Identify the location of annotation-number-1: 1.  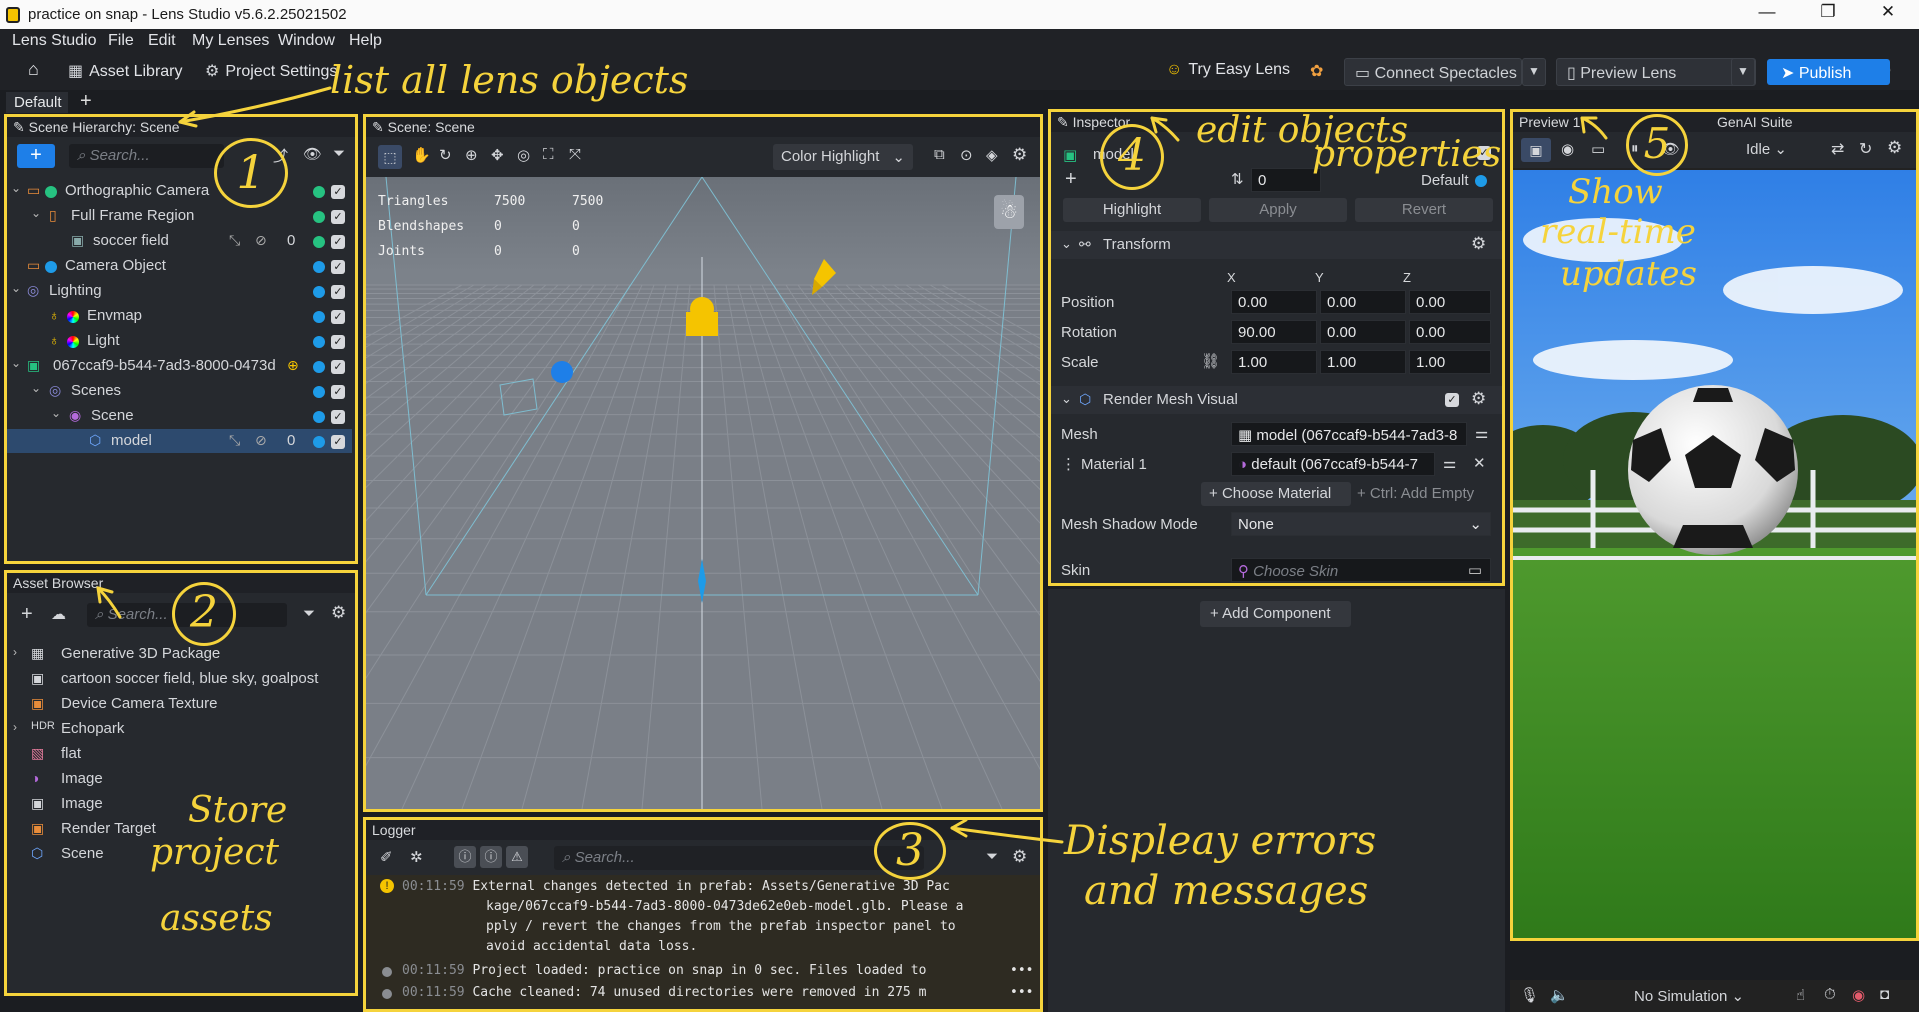
(251, 173).